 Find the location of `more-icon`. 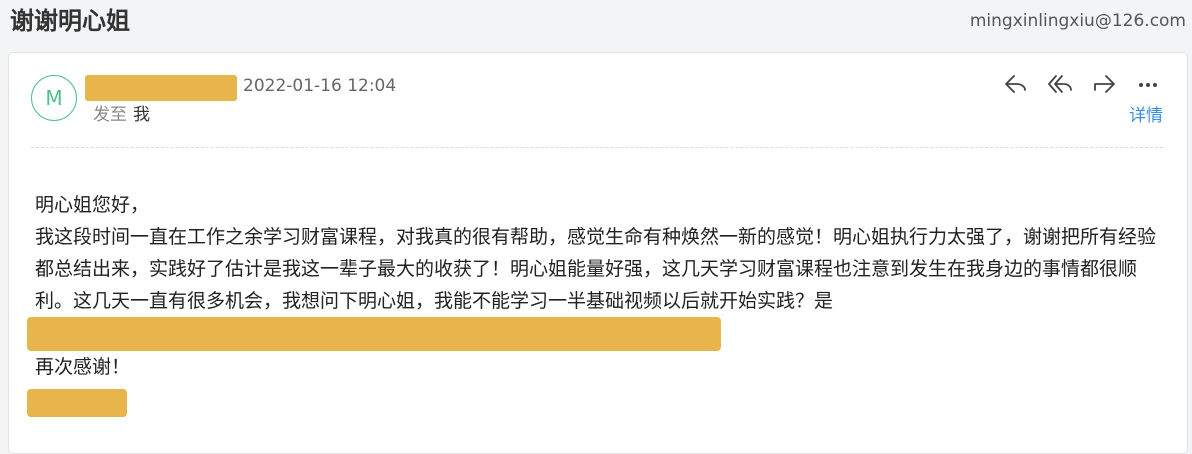

more-icon is located at coordinates (1148, 85).